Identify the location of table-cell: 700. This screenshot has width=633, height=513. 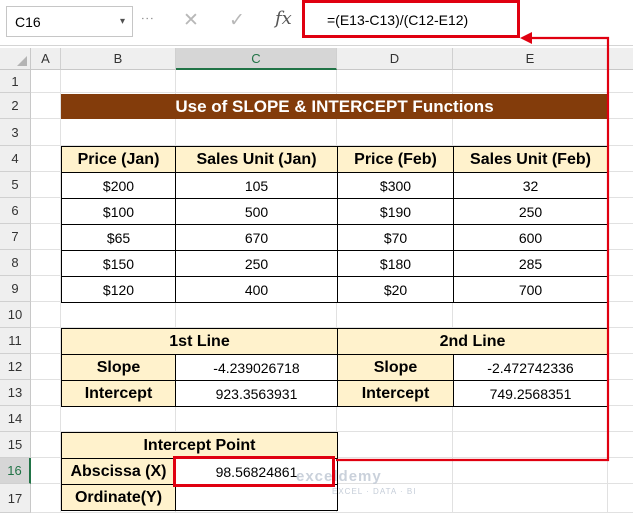
(530, 289).